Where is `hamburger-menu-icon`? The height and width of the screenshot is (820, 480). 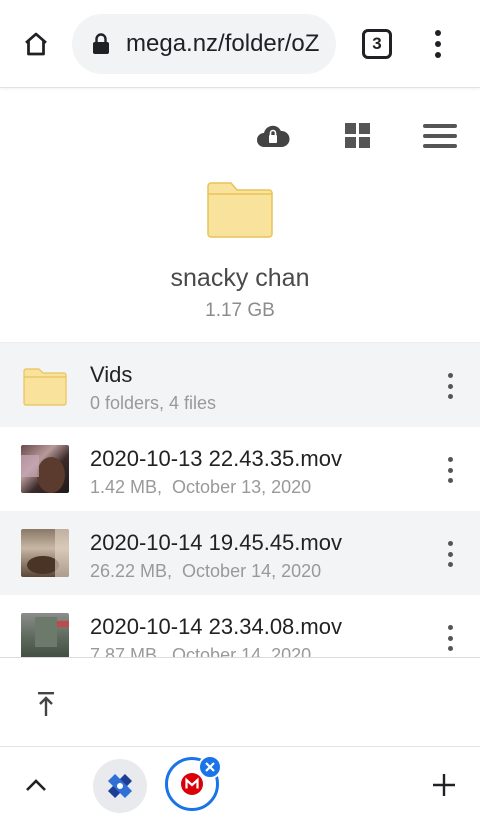
hamburger-menu-icon is located at coordinates (440, 136).